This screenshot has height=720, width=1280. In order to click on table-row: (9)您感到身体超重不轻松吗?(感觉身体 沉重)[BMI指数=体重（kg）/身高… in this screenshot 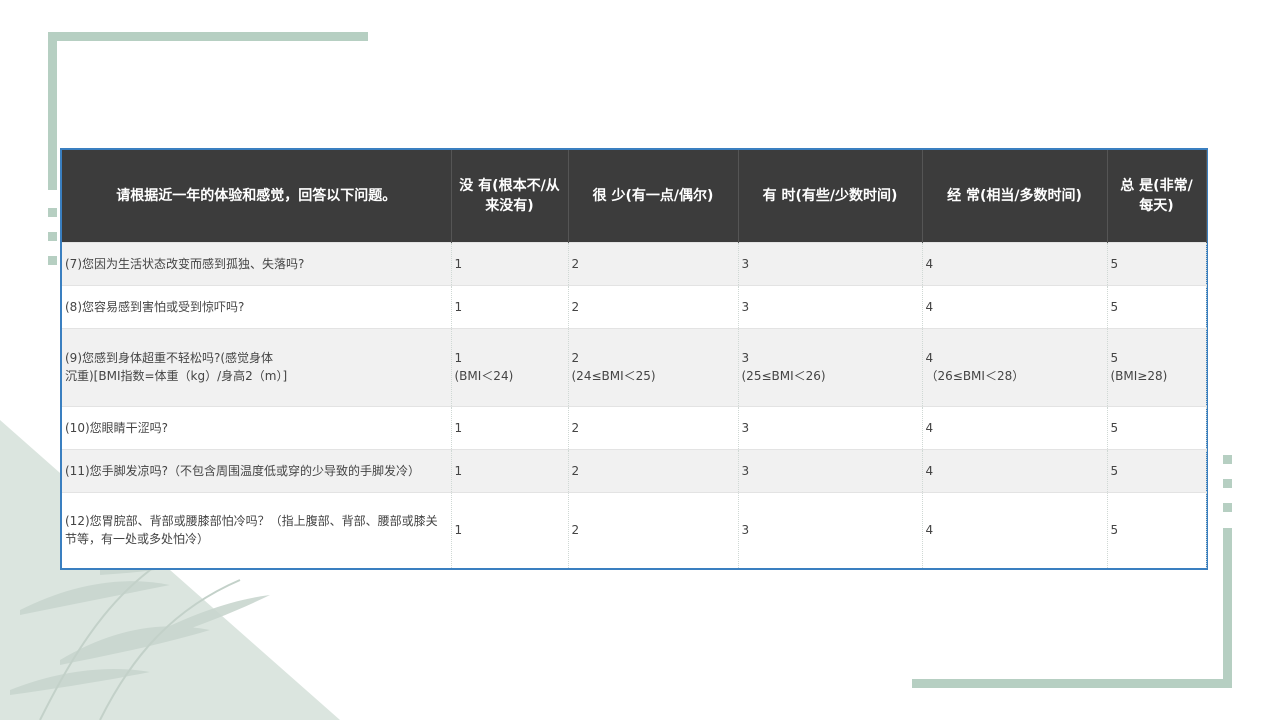, I will do `click(634, 366)`.